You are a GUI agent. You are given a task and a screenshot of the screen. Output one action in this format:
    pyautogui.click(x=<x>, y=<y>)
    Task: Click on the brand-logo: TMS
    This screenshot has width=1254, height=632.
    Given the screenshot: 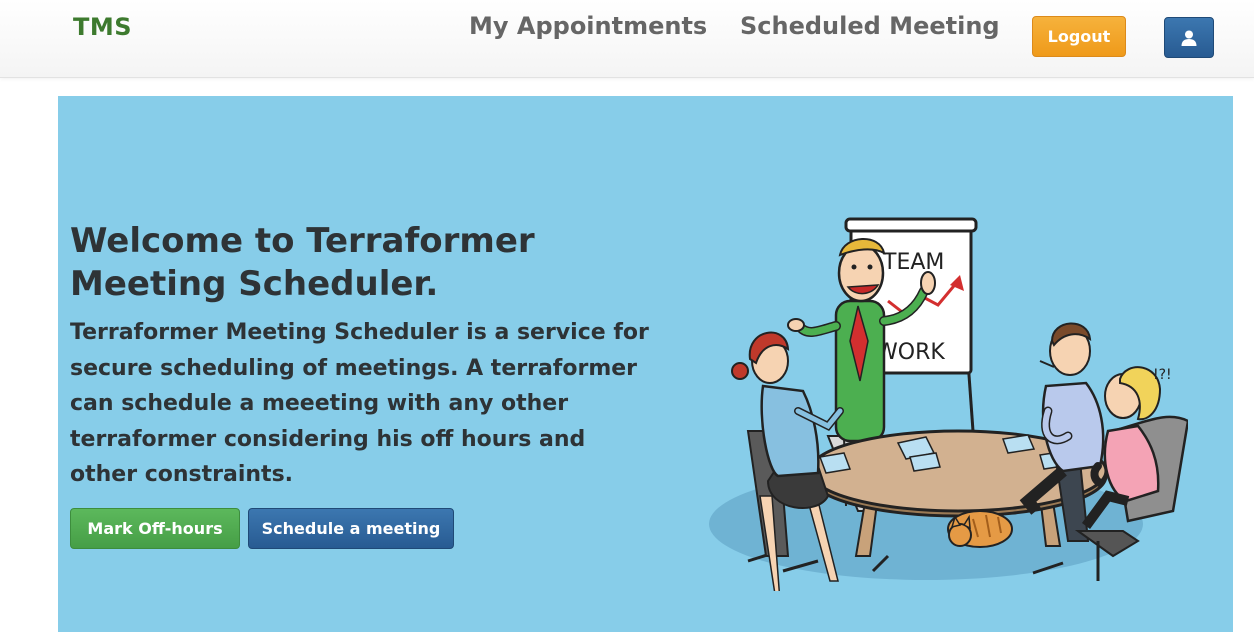 What is the action you would take?
    pyautogui.click(x=102, y=27)
    